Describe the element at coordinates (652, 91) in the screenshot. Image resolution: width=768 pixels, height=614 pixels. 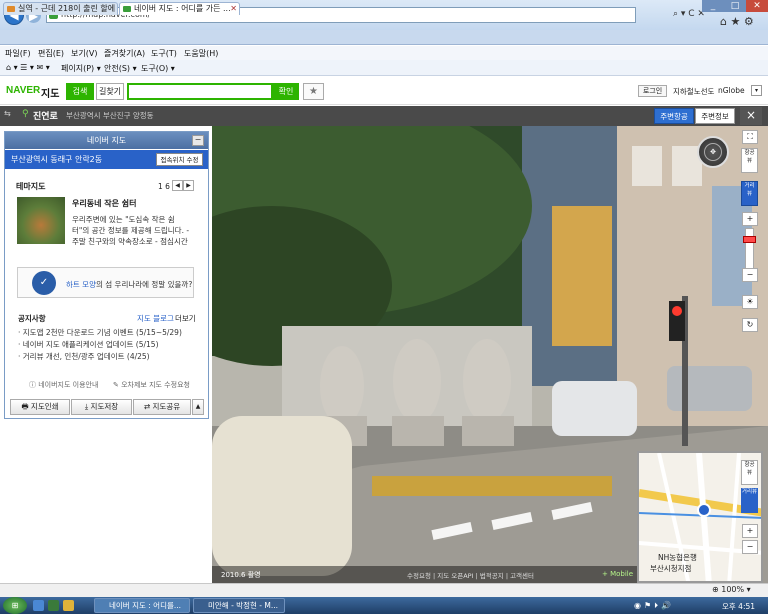
I see `login-button: 로그인` at that location.